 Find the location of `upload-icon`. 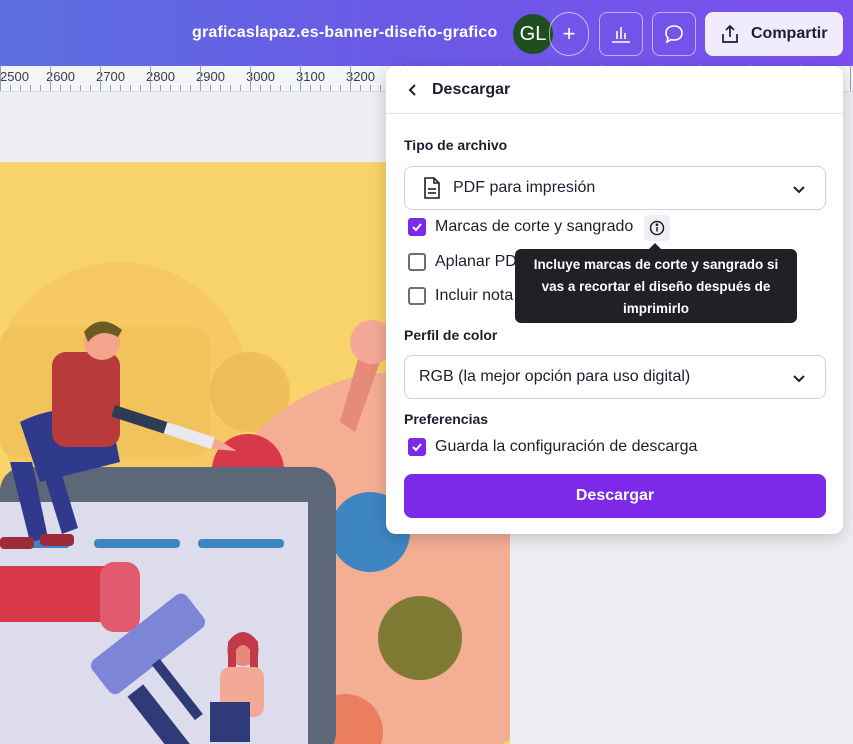

upload-icon is located at coordinates (730, 33).